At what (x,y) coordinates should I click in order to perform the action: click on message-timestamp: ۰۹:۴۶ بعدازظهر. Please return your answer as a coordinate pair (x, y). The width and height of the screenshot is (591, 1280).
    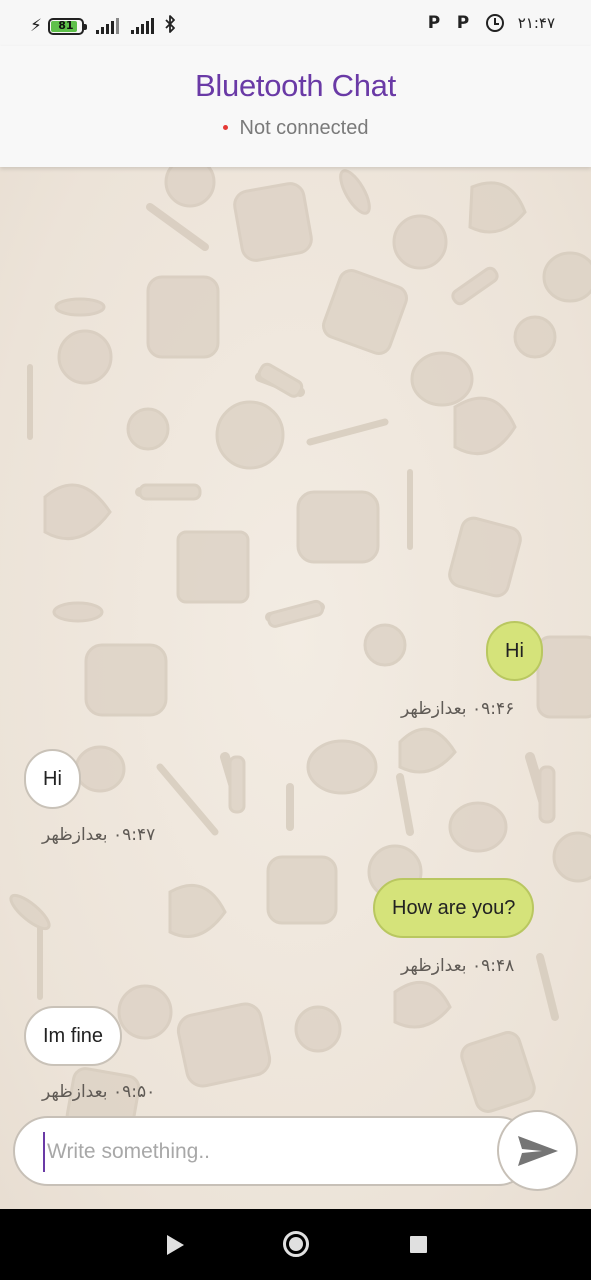
    Looking at the image, I should click on (458, 709).